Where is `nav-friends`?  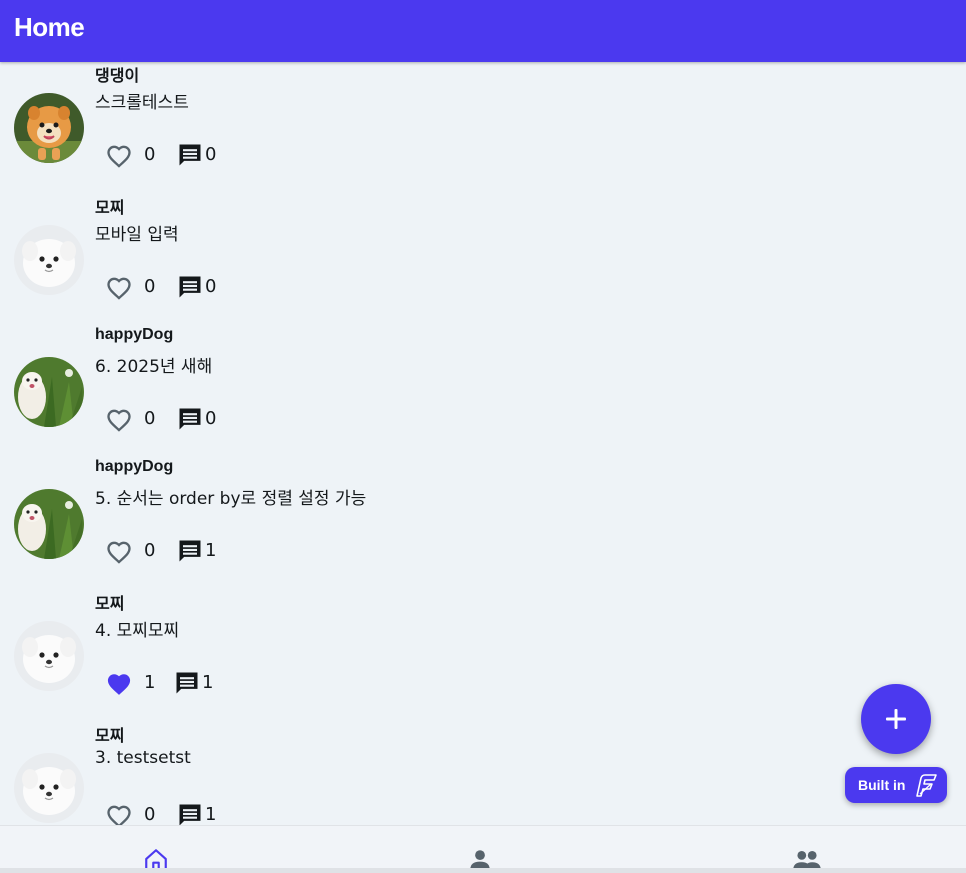
nav-friends is located at coordinates (806, 849).